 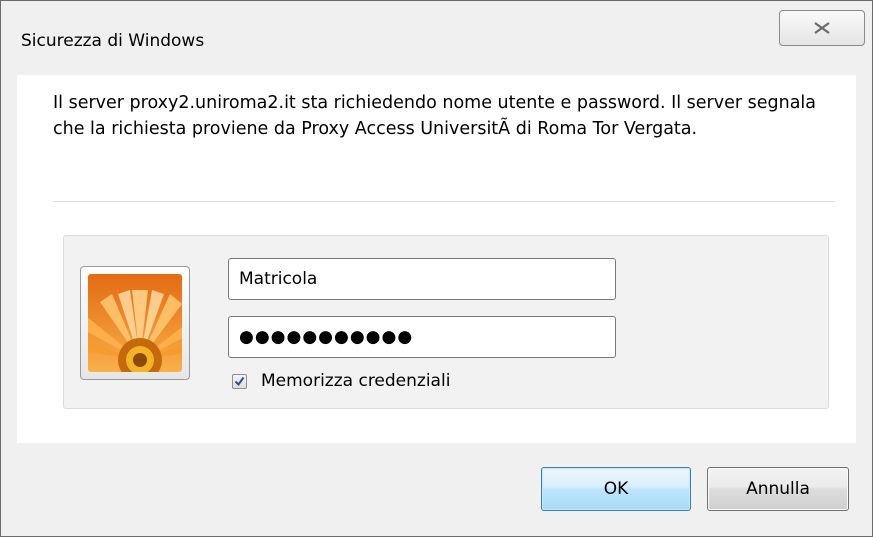 I want to click on window-title: Sicurezza di Windows, so click(x=113, y=41).